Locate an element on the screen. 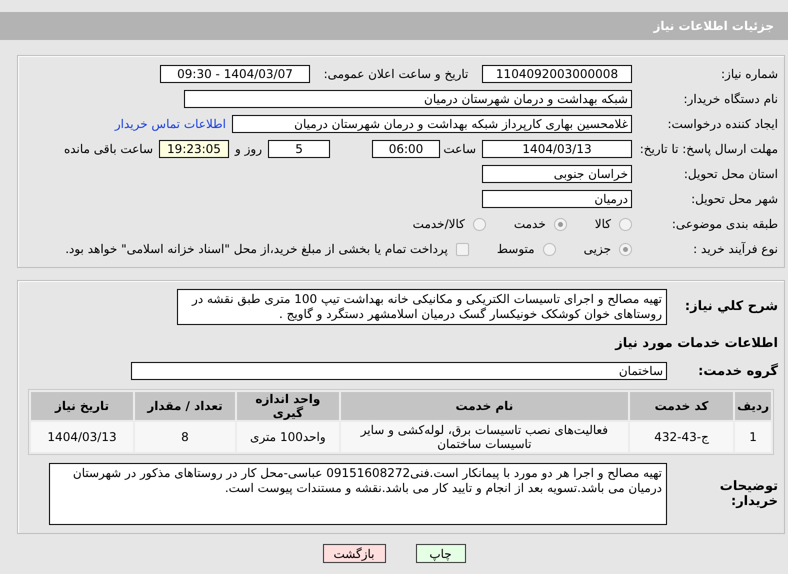 This screenshot has width=788, height=574. service-group-field: ساختمان is located at coordinates (399, 371).